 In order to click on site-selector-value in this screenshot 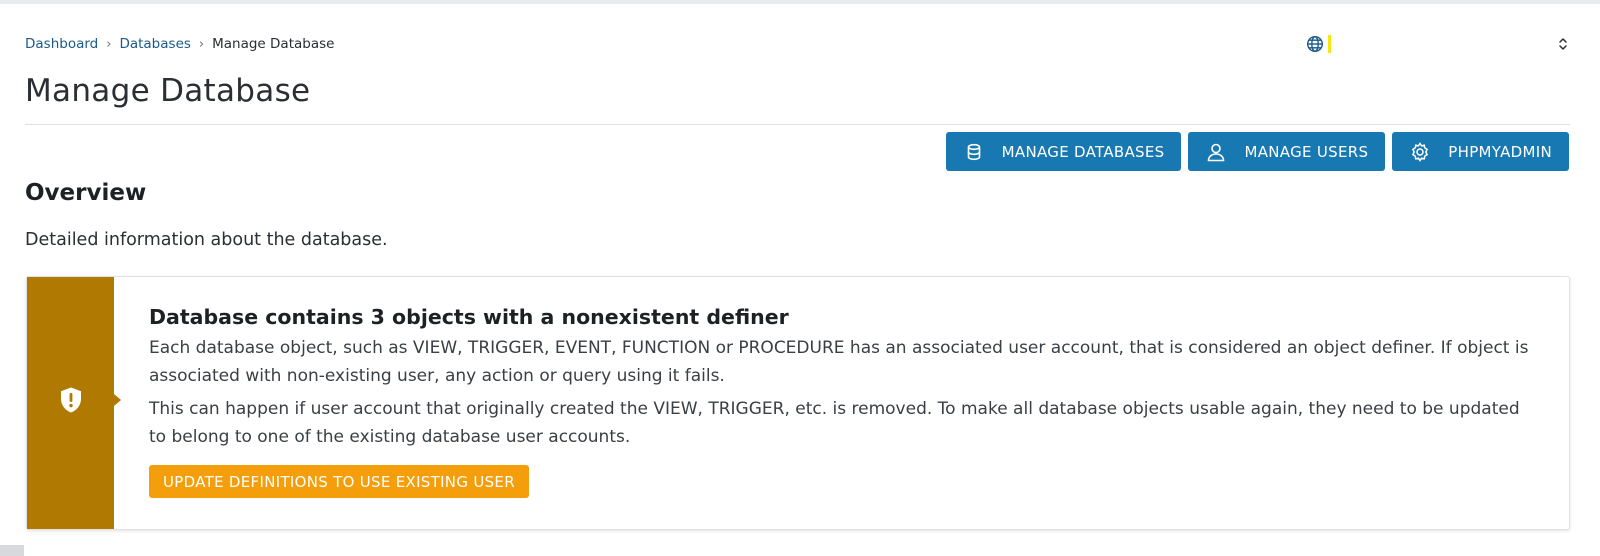, I will do `click(1442, 44)`.